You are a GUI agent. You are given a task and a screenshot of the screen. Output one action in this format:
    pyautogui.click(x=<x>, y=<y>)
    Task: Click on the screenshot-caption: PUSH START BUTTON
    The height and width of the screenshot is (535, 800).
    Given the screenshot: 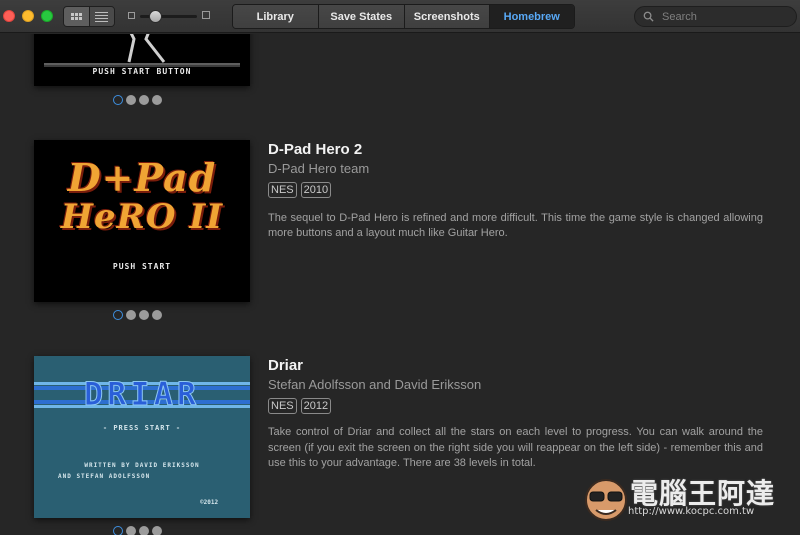 What is the action you would take?
    pyautogui.click(x=142, y=71)
    